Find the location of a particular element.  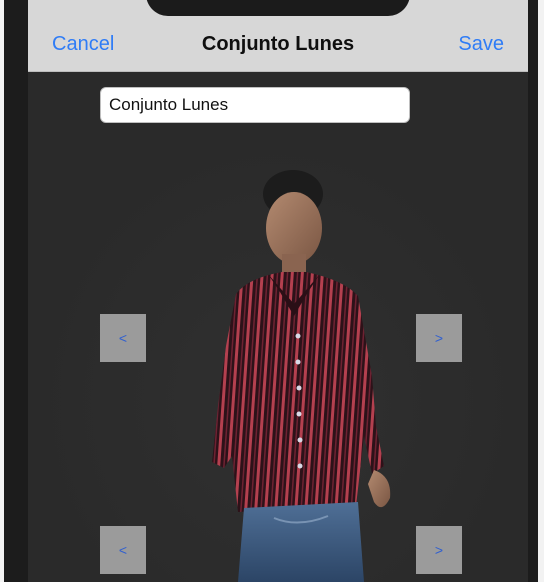

device-notch is located at coordinates (278, 8).